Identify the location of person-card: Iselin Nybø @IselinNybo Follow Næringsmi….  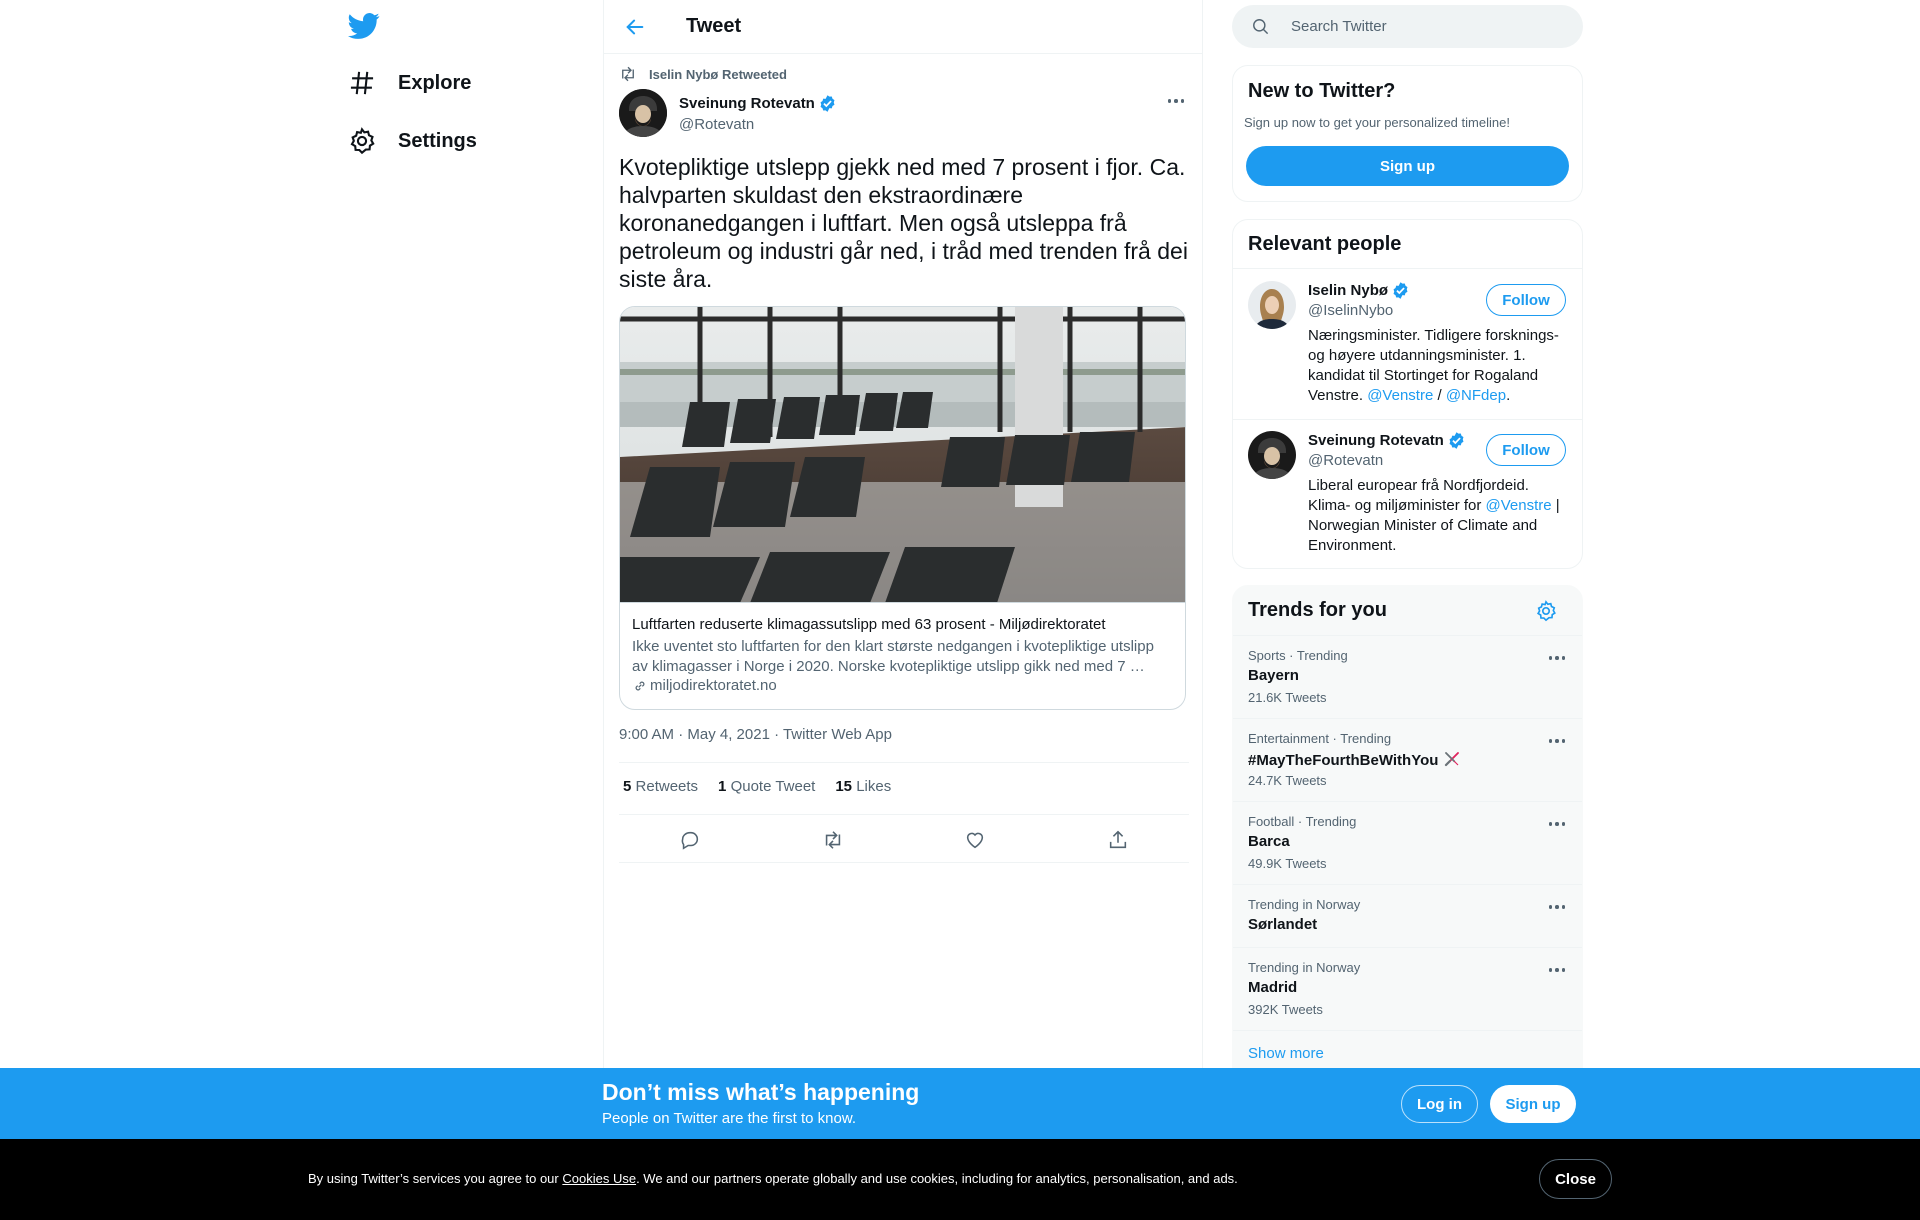
(1407, 344).